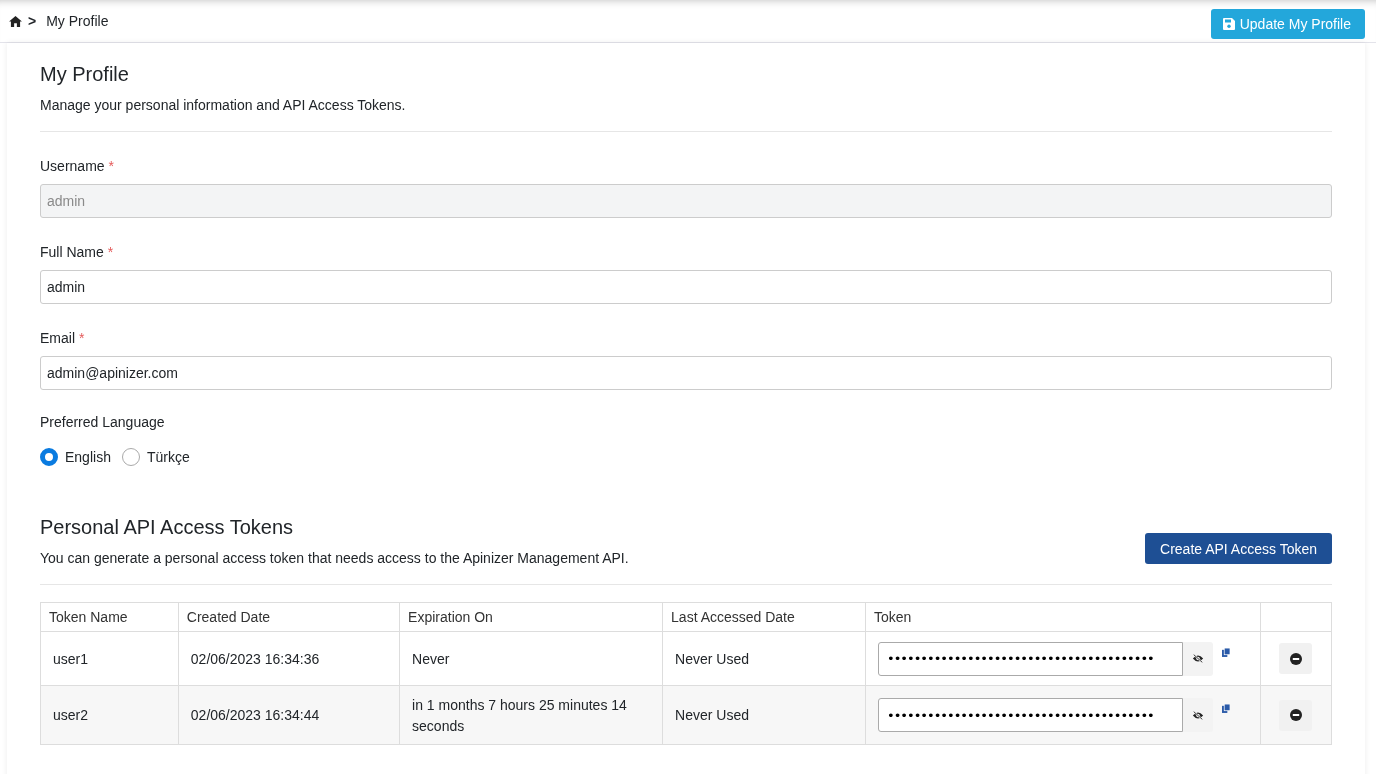  I want to click on field-label: Full Name, so click(72, 252).